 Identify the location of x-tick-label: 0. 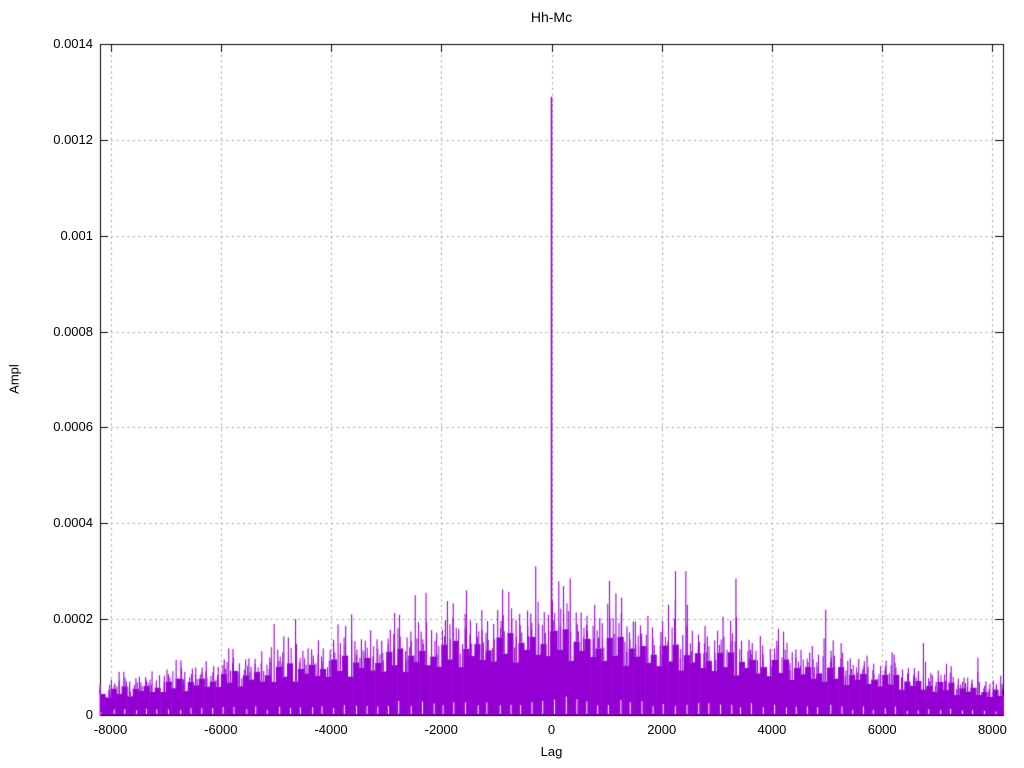
(551, 729).